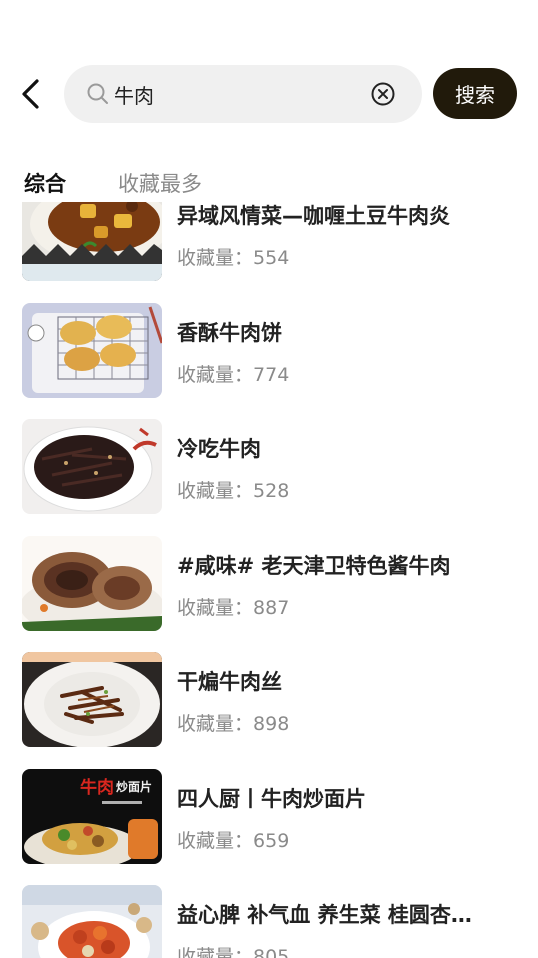  Describe the element at coordinates (383, 94) in the screenshot. I see `clear-icon` at that location.